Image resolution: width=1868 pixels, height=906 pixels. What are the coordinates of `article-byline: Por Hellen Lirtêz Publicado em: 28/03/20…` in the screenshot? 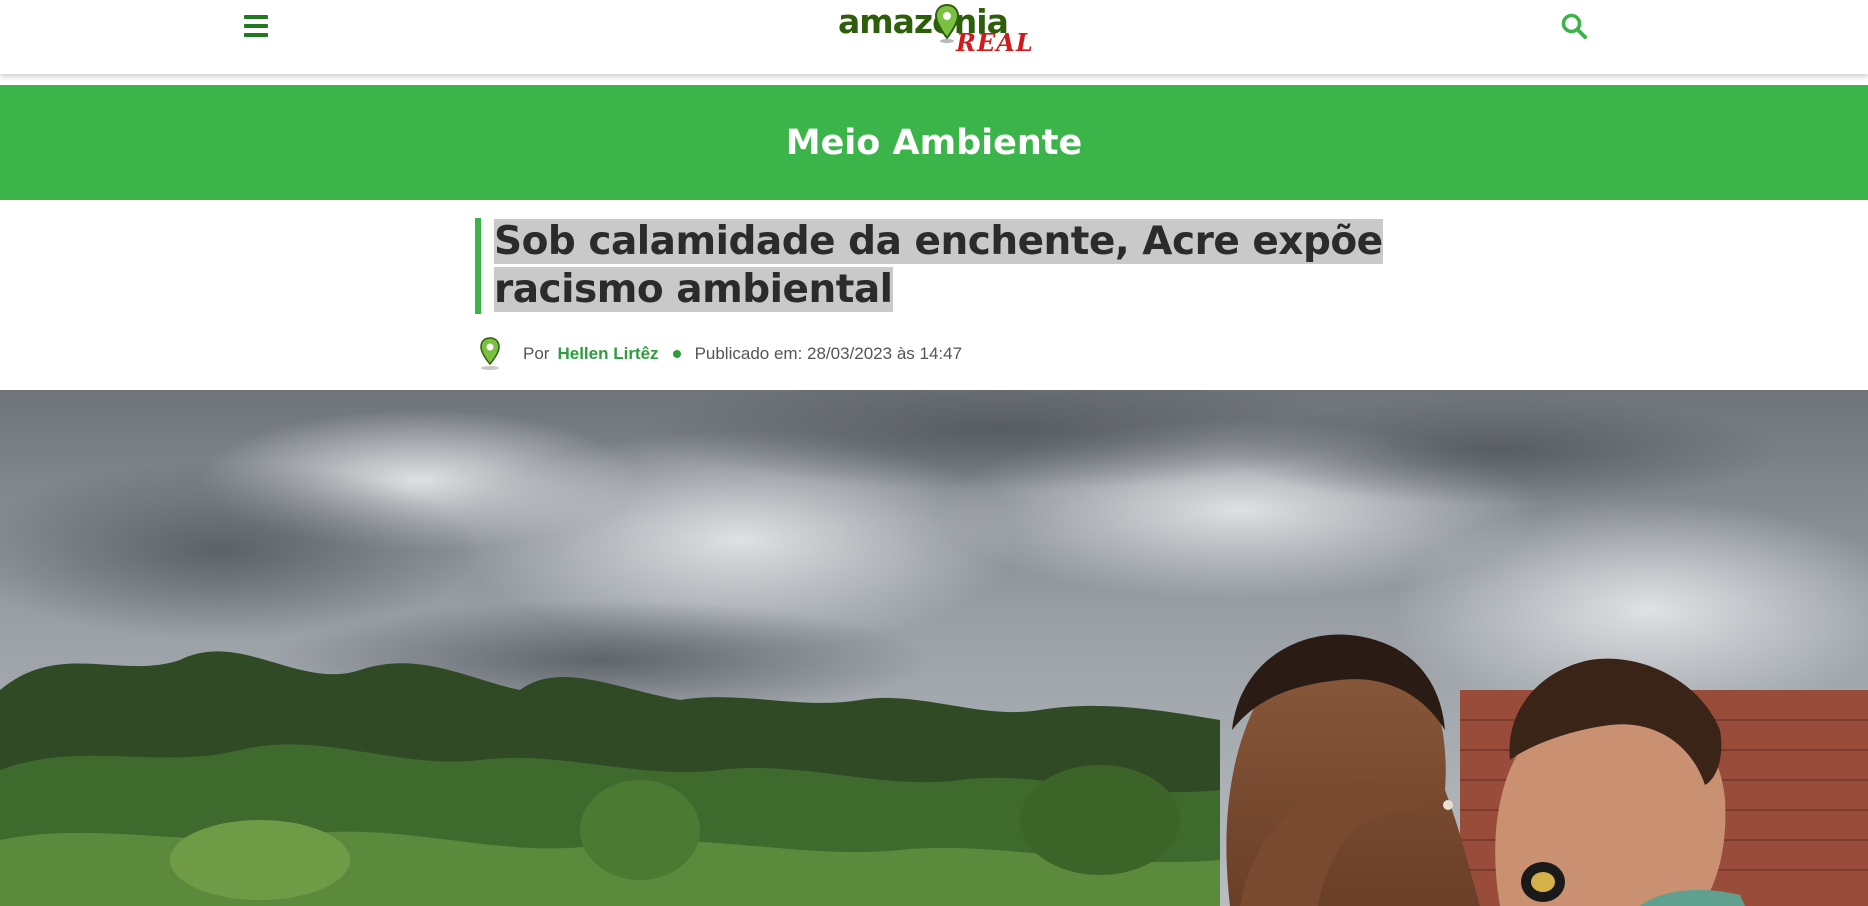 It's located at (718, 354).